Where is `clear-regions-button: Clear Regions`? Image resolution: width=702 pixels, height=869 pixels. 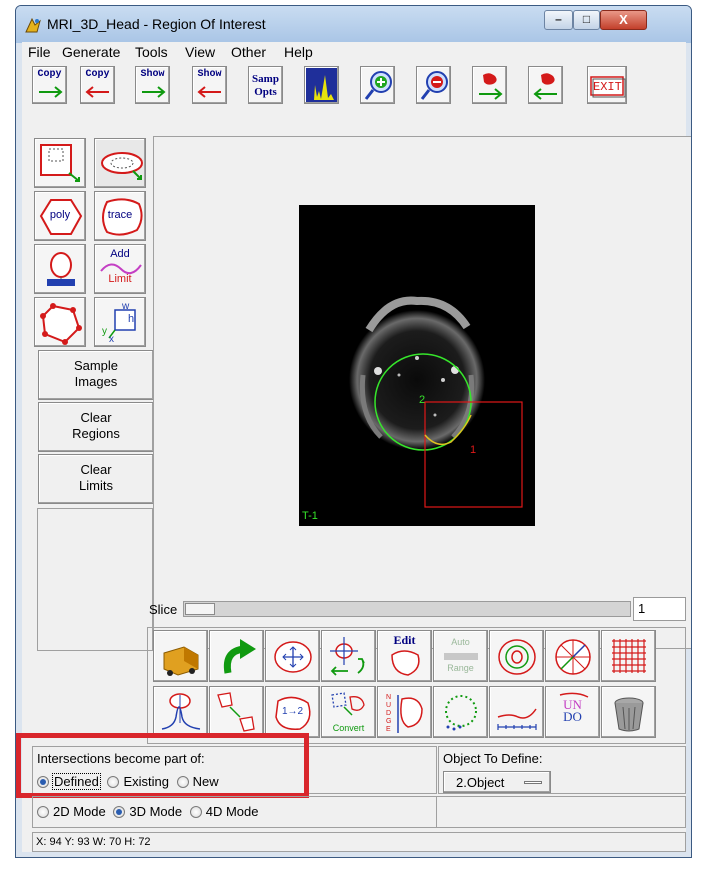
clear-regions-button: Clear Regions is located at coordinates (96, 427).